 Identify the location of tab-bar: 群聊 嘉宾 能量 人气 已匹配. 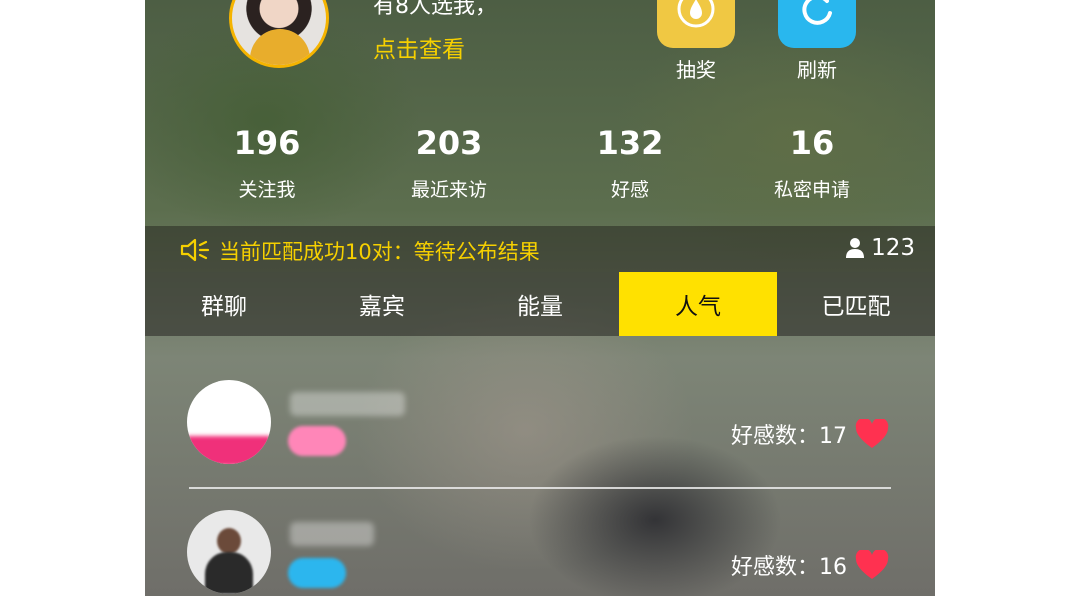
(540, 304).